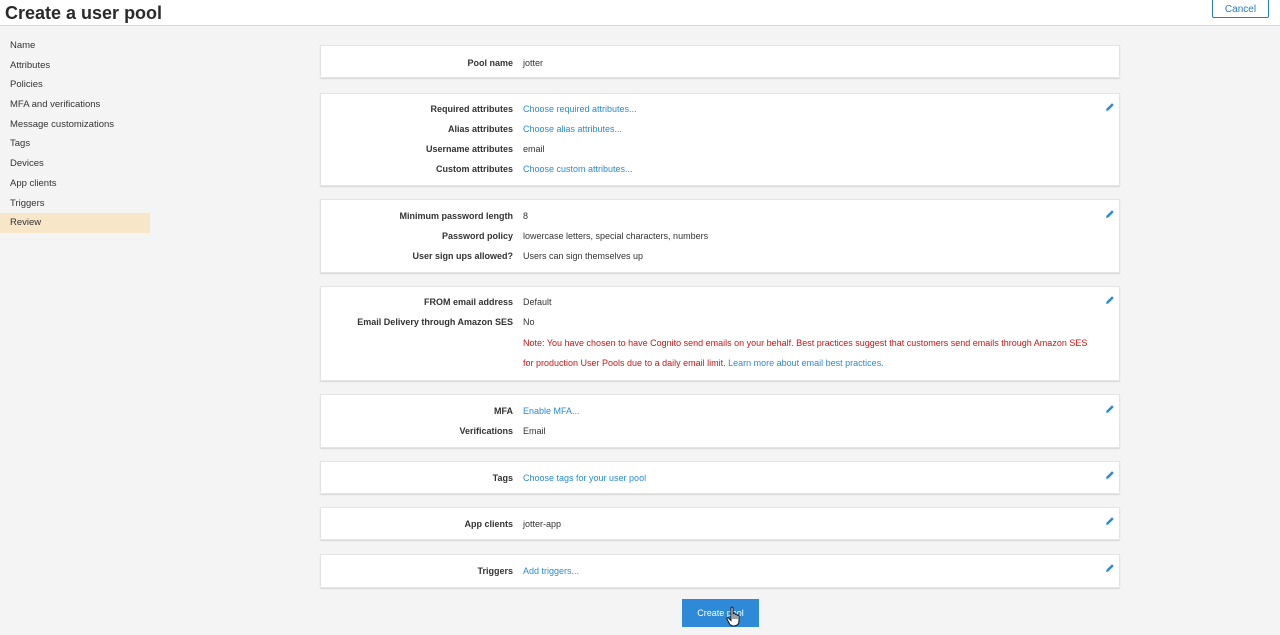 The height and width of the screenshot is (635, 1280). Describe the element at coordinates (486, 431) in the screenshot. I see `verifications-label: Verifications` at that location.